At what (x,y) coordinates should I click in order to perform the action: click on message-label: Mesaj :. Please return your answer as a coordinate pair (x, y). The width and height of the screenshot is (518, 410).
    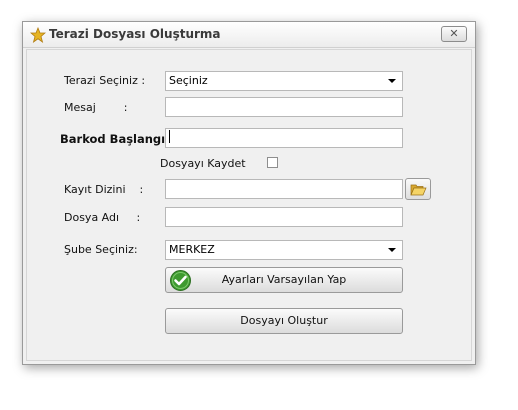
    Looking at the image, I should click on (96, 107).